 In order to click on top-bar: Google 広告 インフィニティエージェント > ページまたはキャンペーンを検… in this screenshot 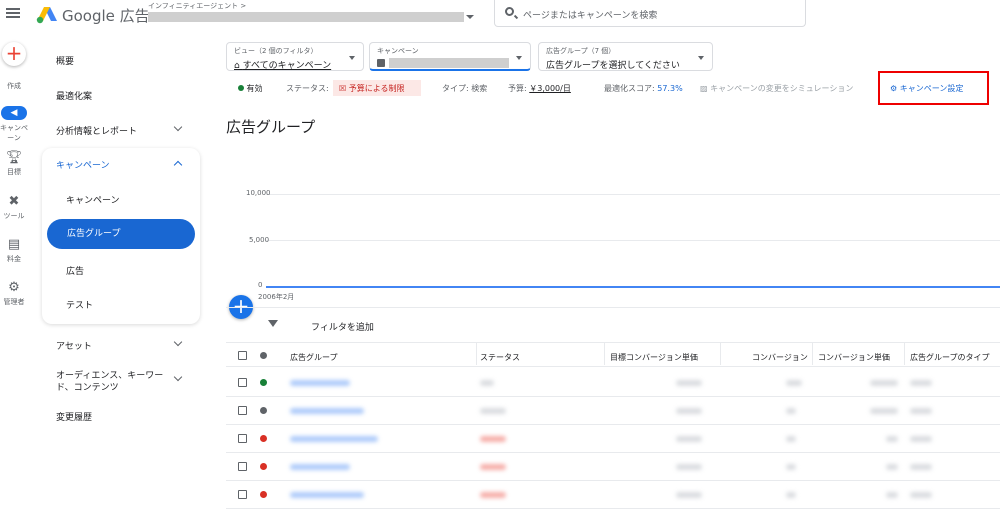, I will do `click(500, 18)`.